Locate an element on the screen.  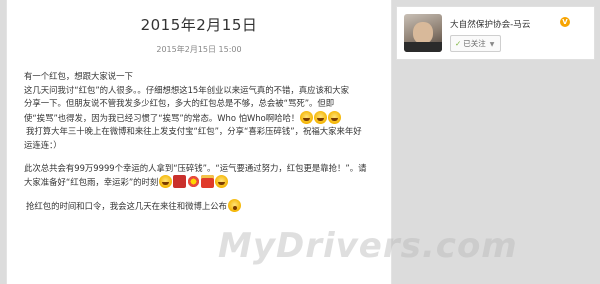
flower-emoticon-icon is located at coordinates (194, 182).